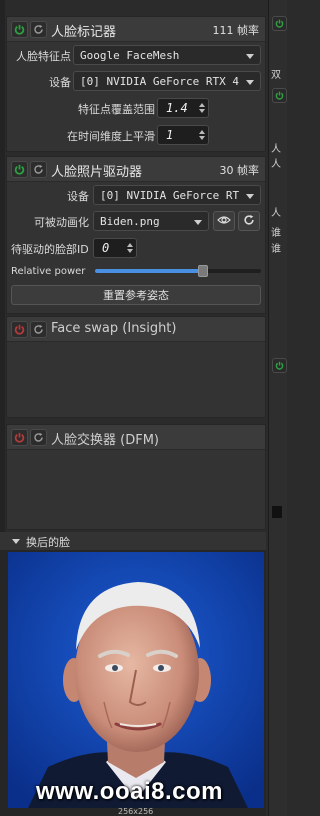 The height and width of the screenshot is (816, 320). I want to click on face-id-label: 待驱动的脸部ID, so click(50, 249).